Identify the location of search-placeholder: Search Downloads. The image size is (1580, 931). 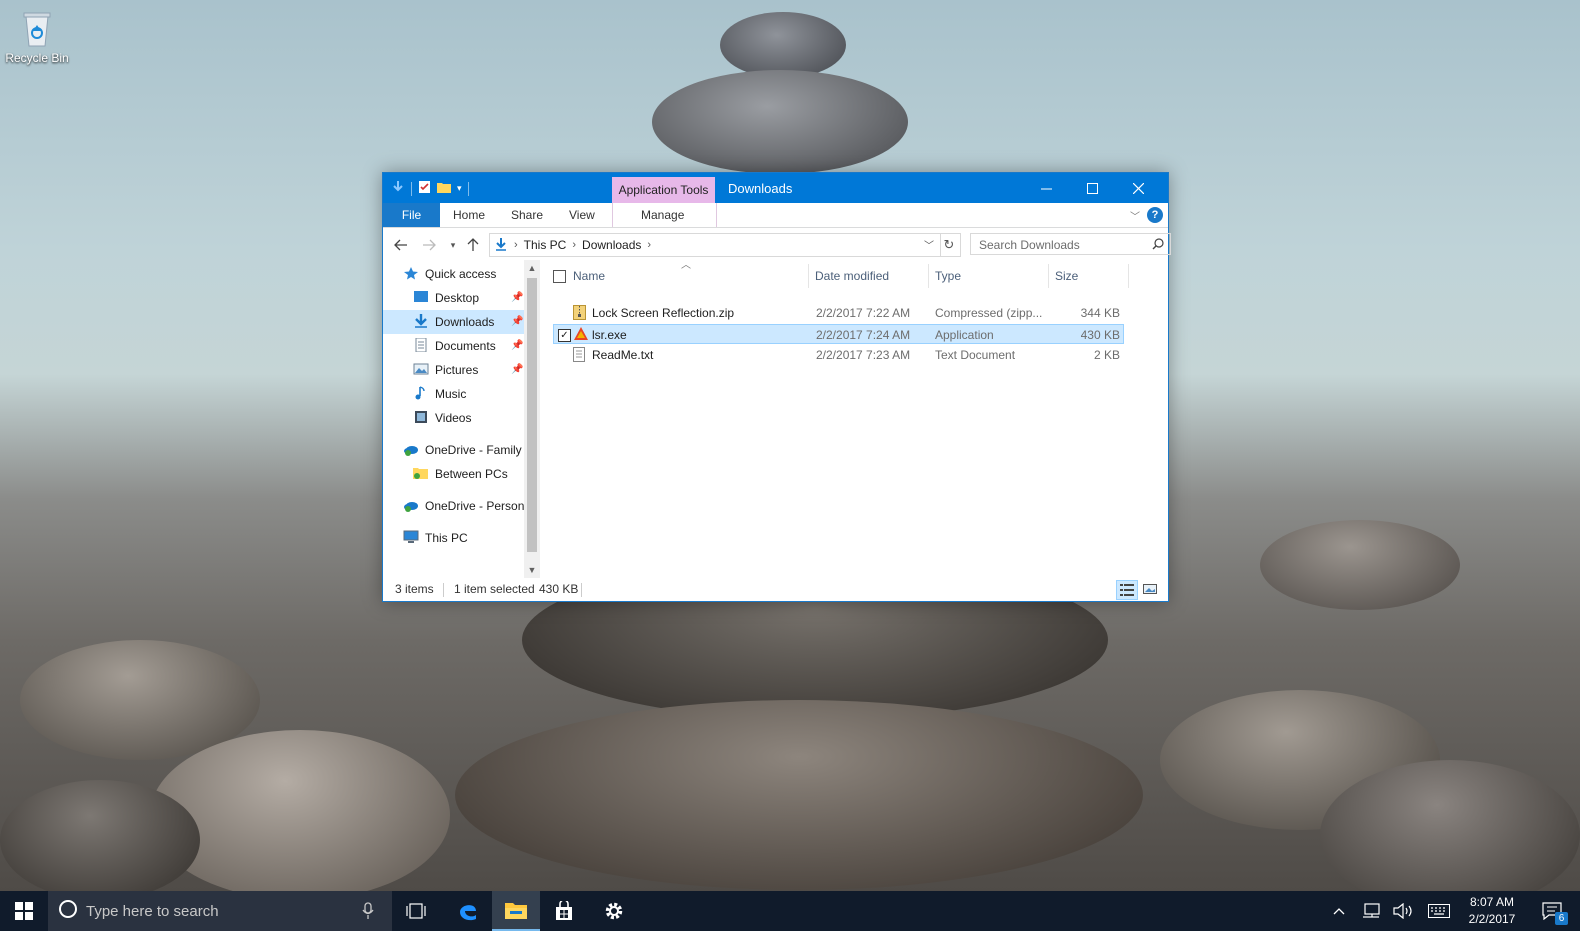
(1029, 245).